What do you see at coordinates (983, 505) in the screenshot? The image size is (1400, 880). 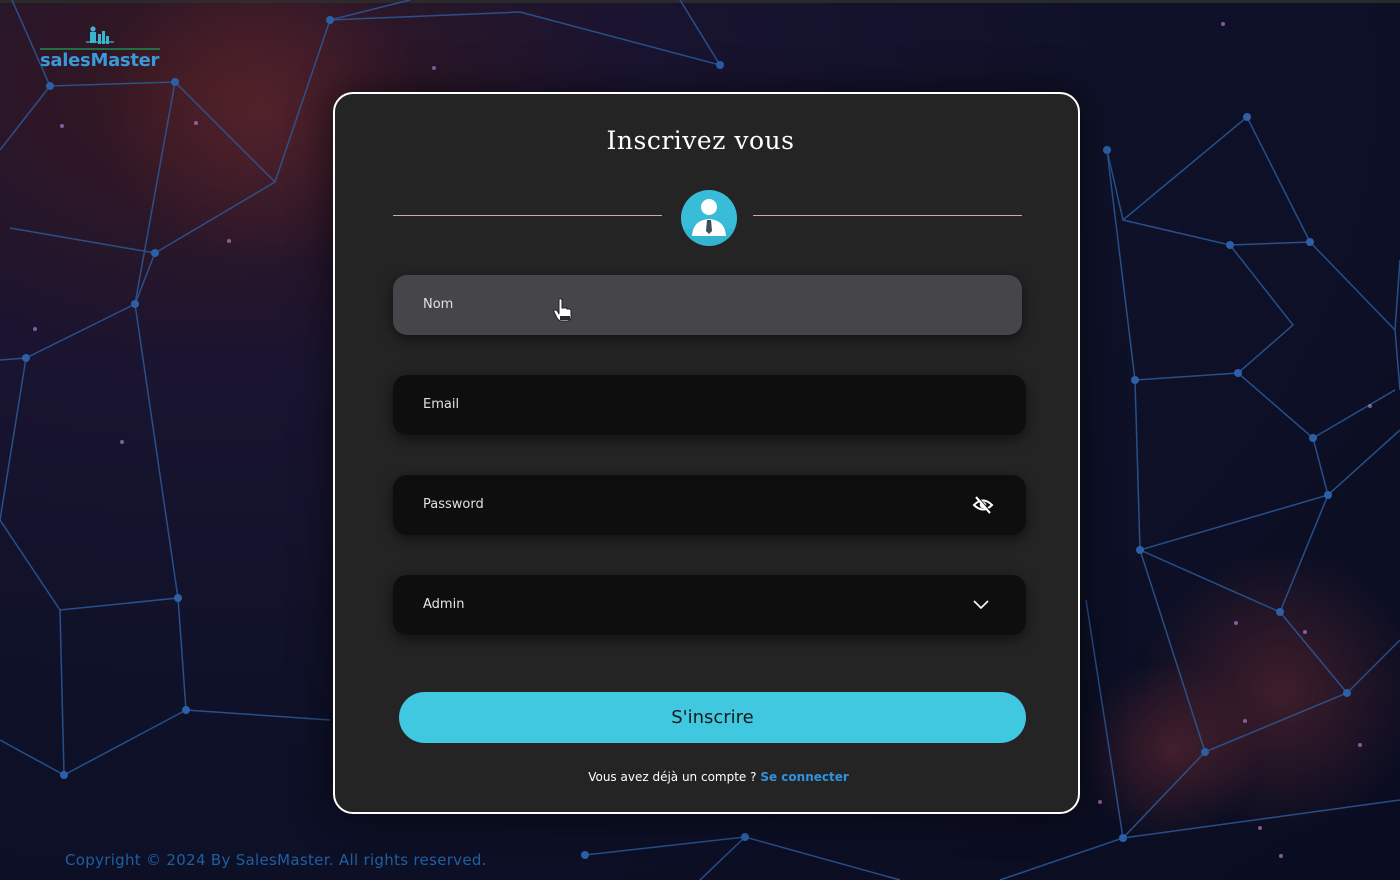 I see `eye-off-icon` at bounding box center [983, 505].